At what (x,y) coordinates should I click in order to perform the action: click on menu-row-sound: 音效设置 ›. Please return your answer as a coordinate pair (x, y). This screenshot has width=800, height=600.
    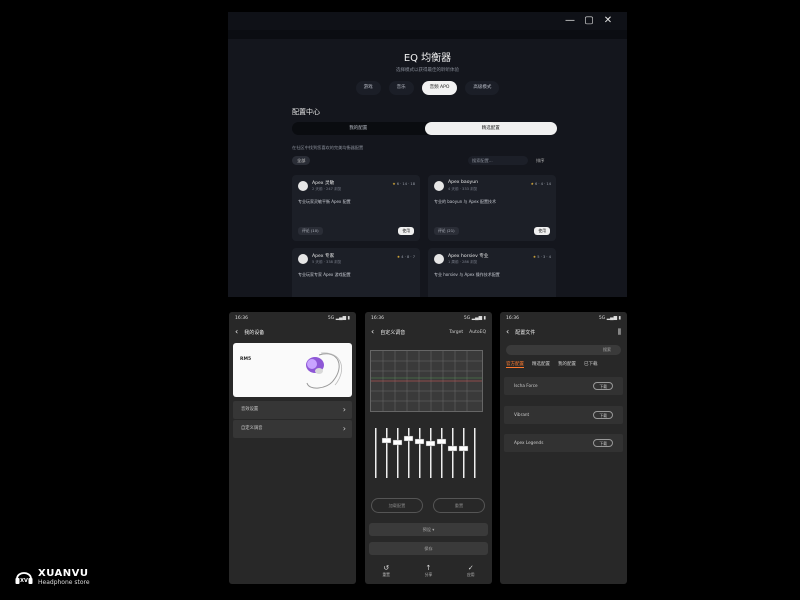
    Looking at the image, I should click on (292, 410).